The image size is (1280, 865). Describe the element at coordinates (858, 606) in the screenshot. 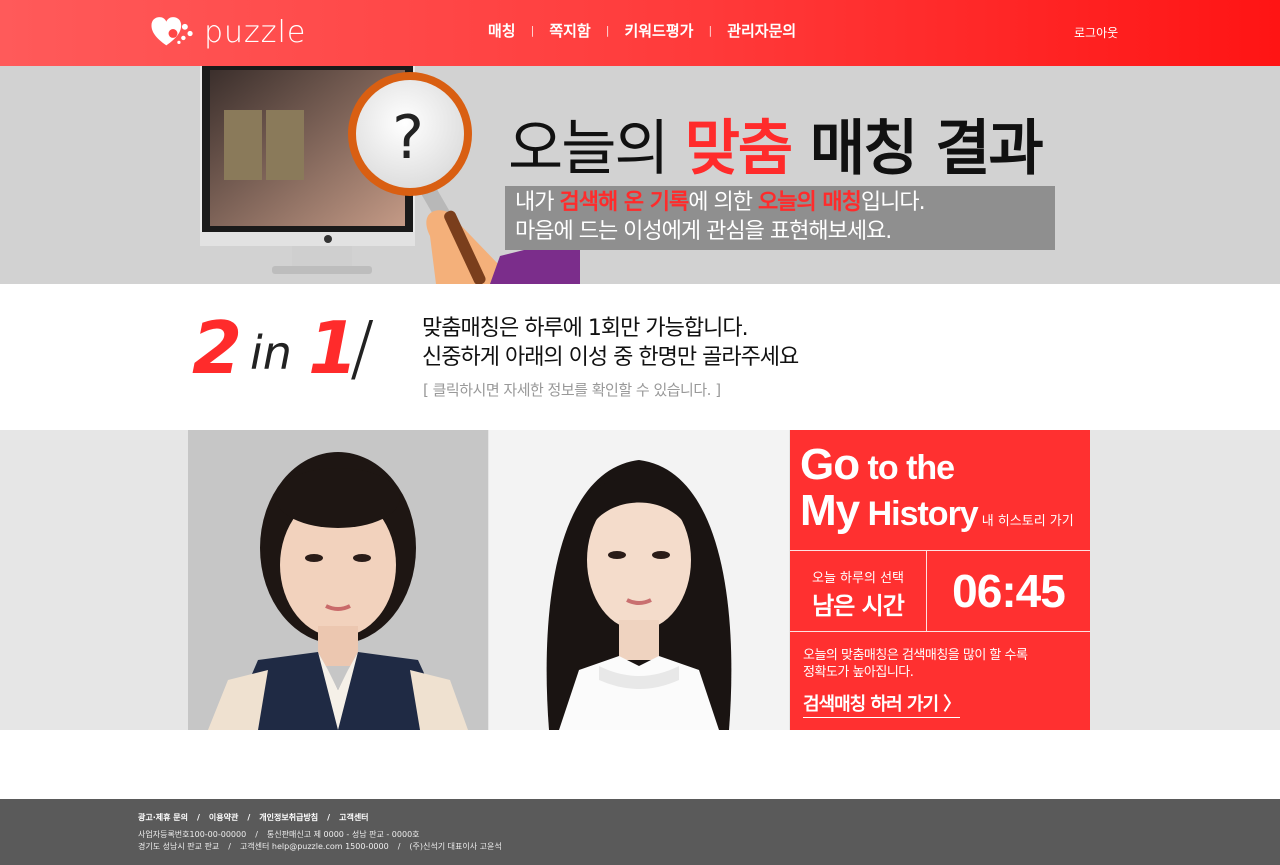

I see `remaining-time-label: 남은 시간` at that location.